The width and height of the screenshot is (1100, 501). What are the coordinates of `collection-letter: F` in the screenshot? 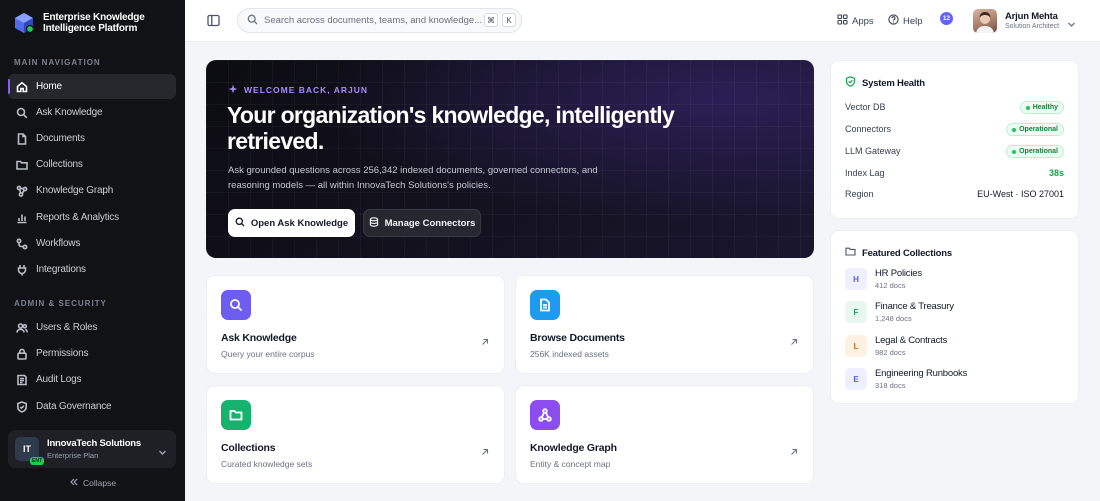 It's located at (856, 312).